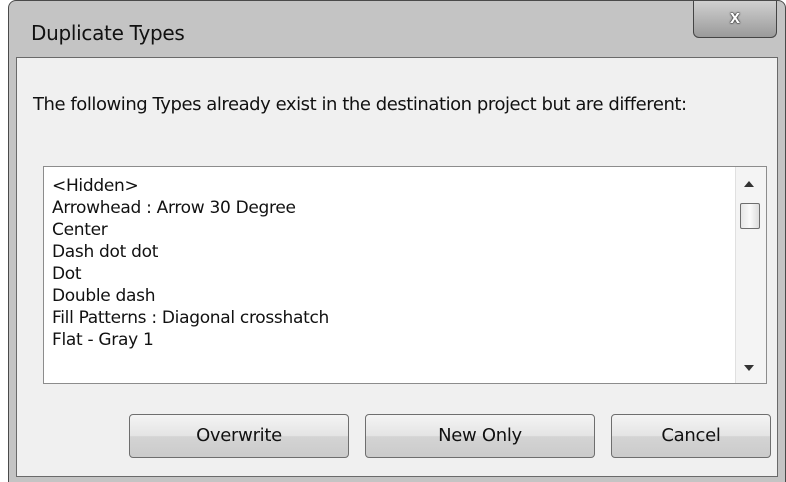 The width and height of the screenshot is (786, 482). I want to click on cancel-button: Cancel, so click(691, 436).